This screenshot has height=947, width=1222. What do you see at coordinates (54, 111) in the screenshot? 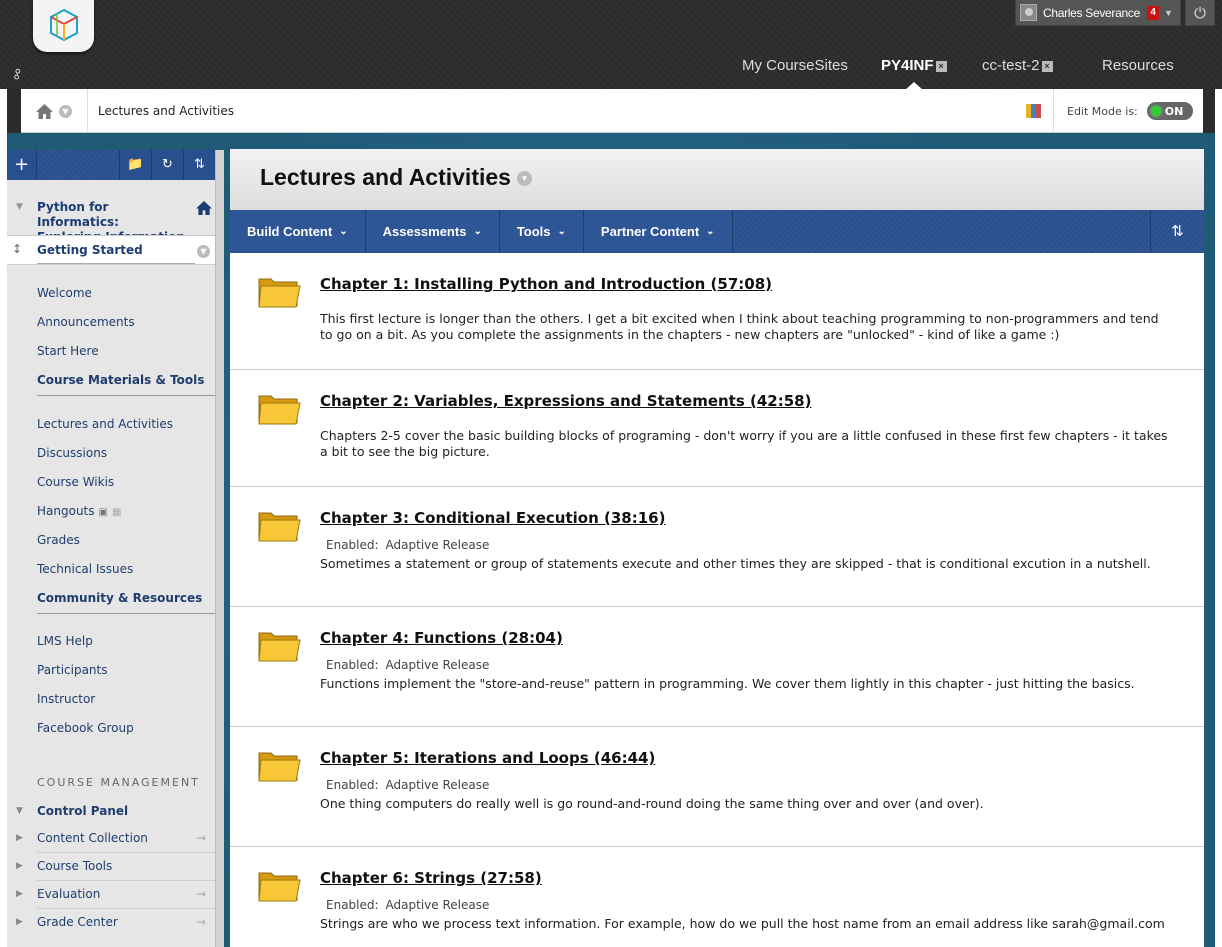
I see `breadcrumb-home: ▼` at bounding box center [54, 111].